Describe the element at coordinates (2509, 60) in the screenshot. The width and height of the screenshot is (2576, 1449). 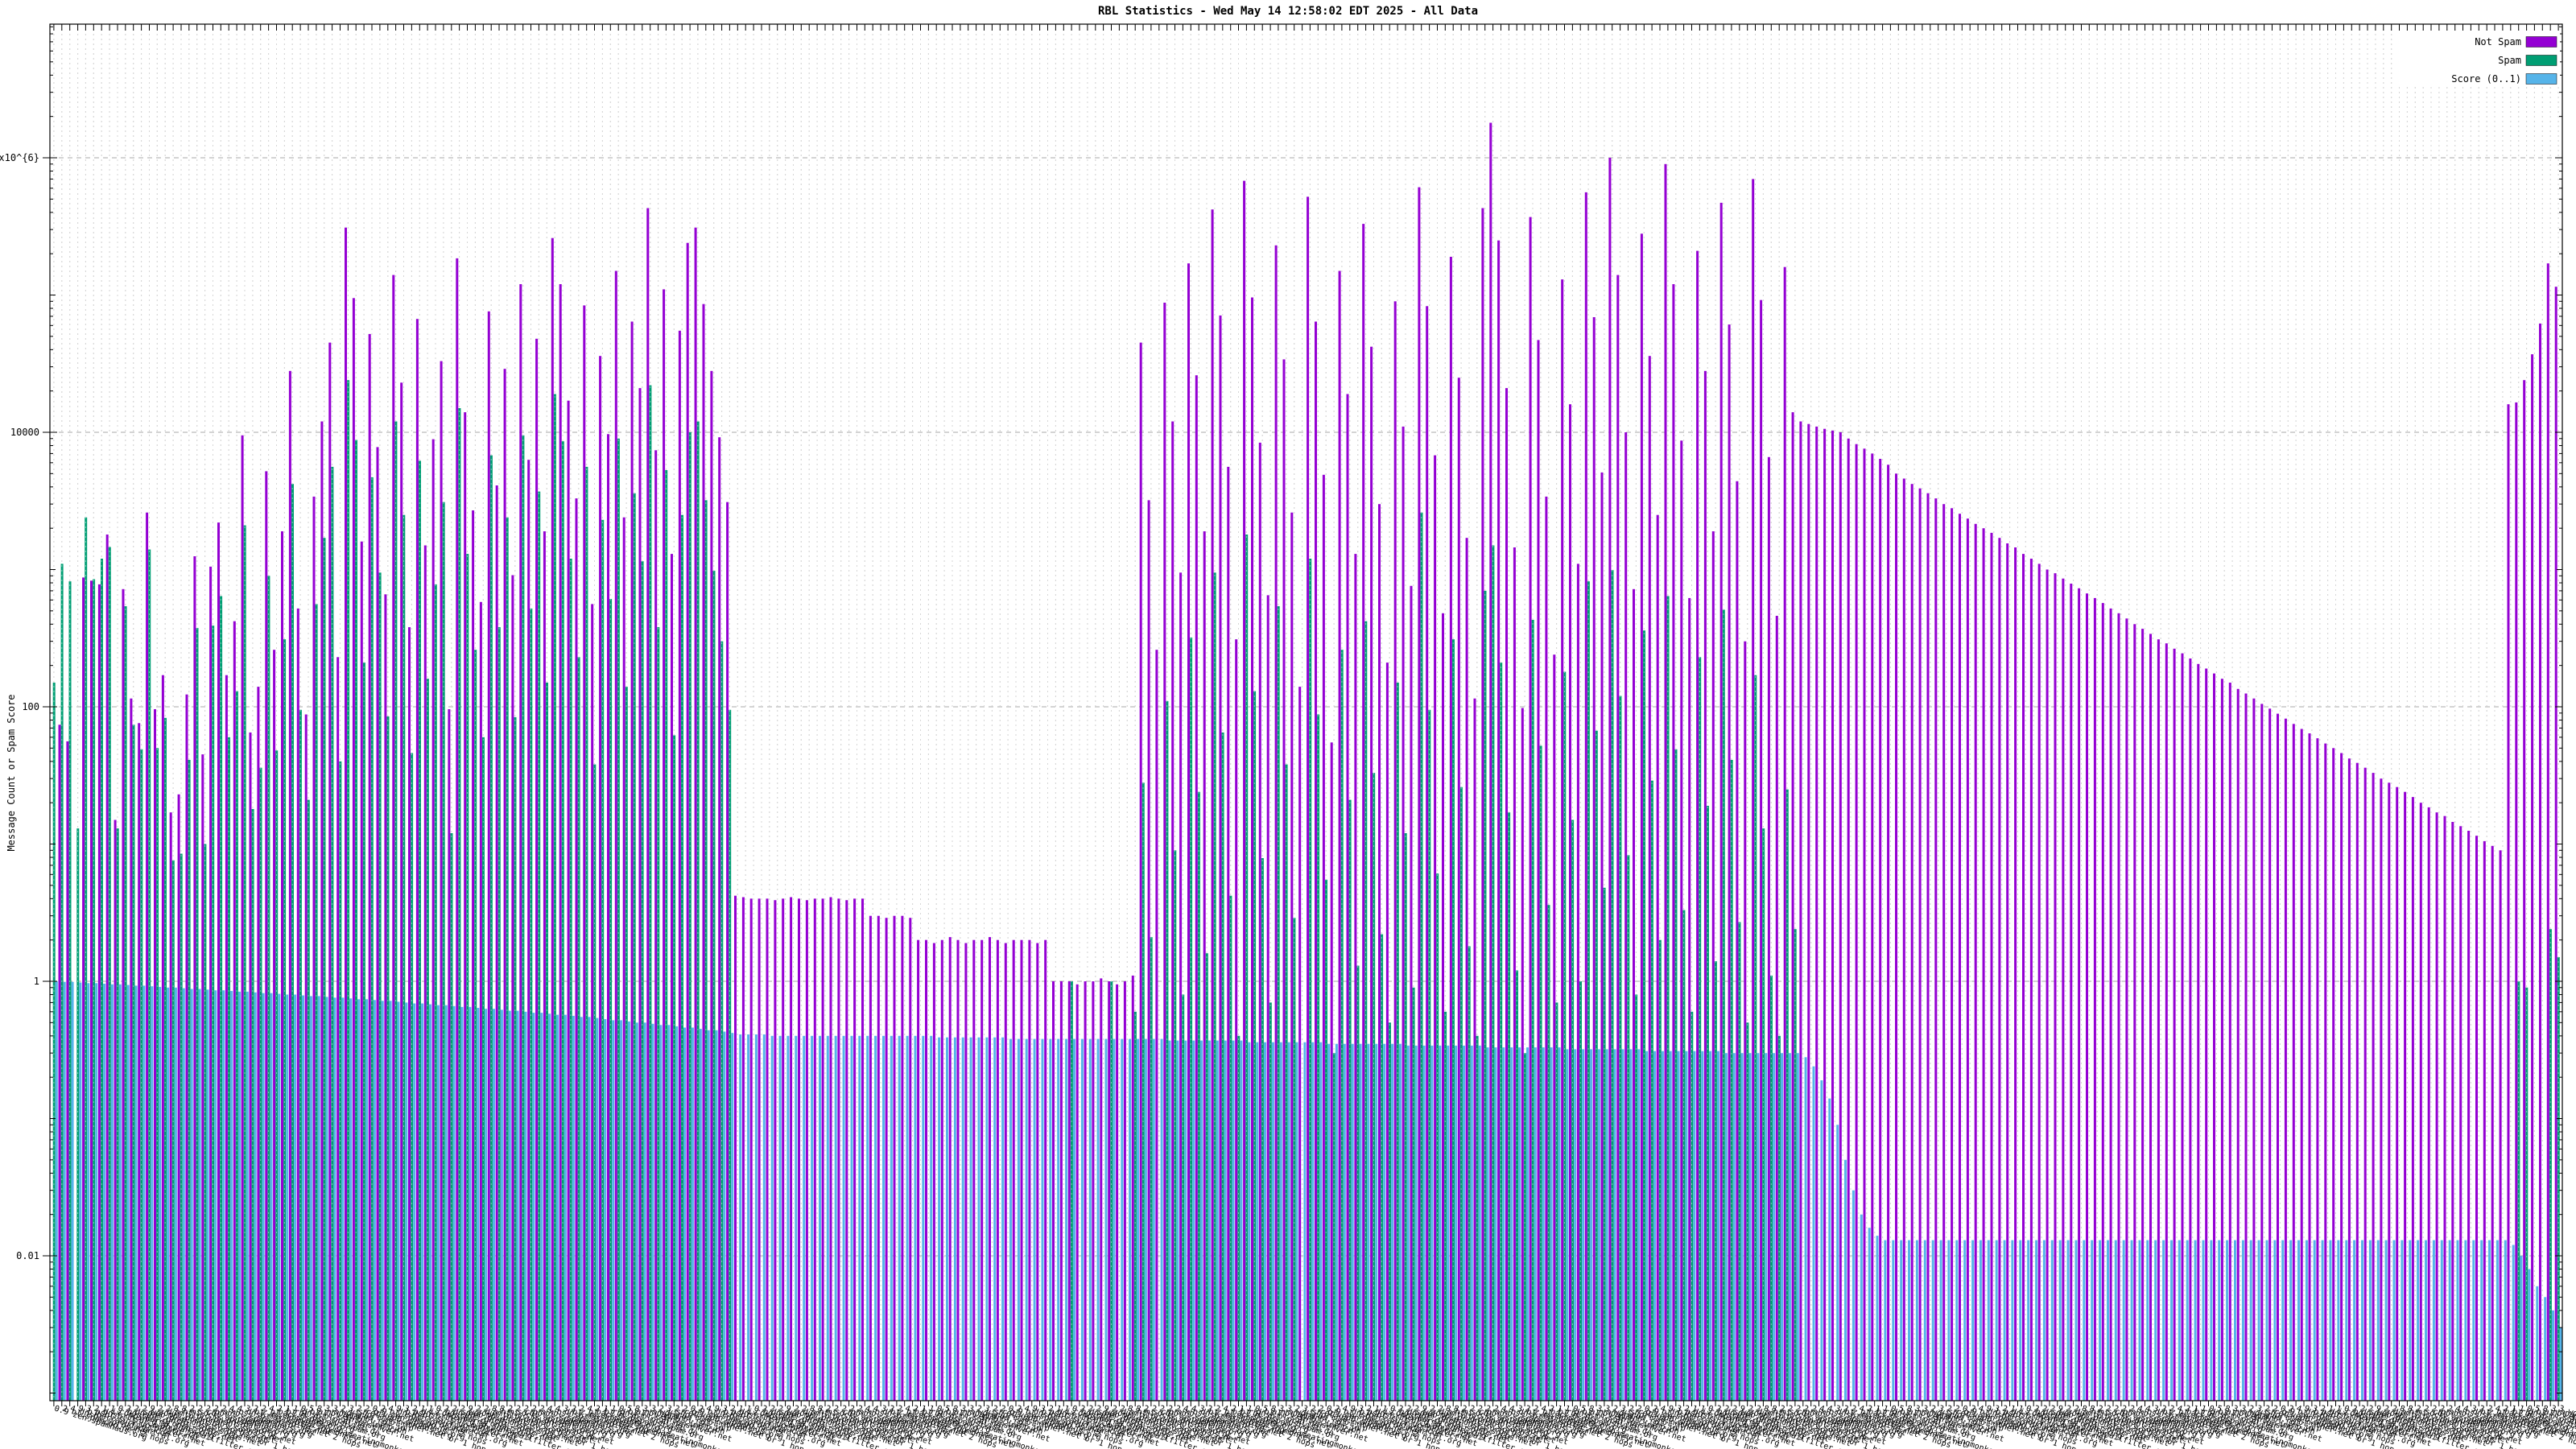
I see `legend-label: Spam` at that location.